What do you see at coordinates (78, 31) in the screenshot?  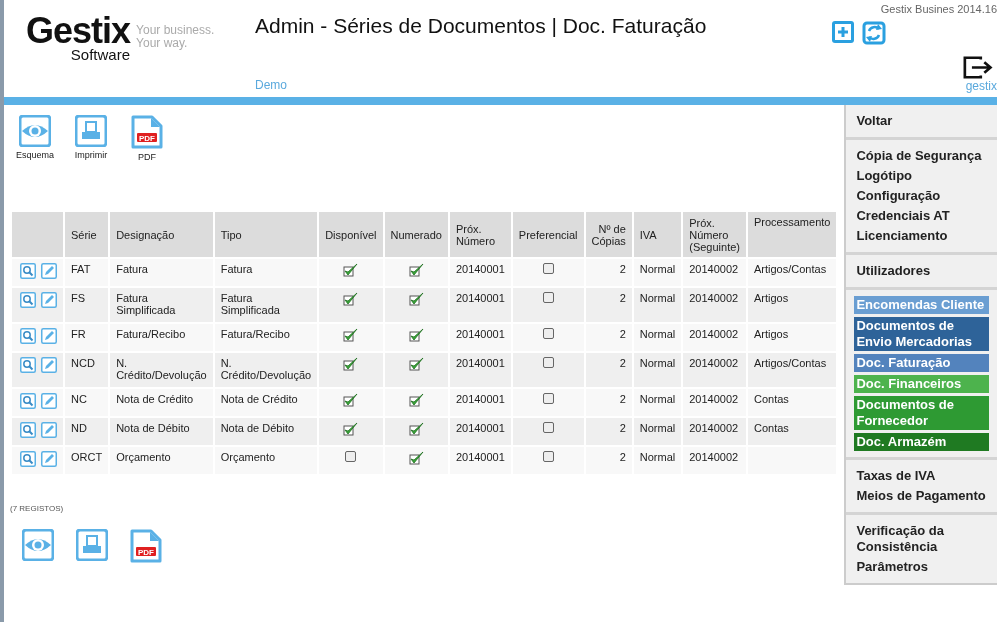 I see `logo-name: Gestix` at bounding box center [78, 31].